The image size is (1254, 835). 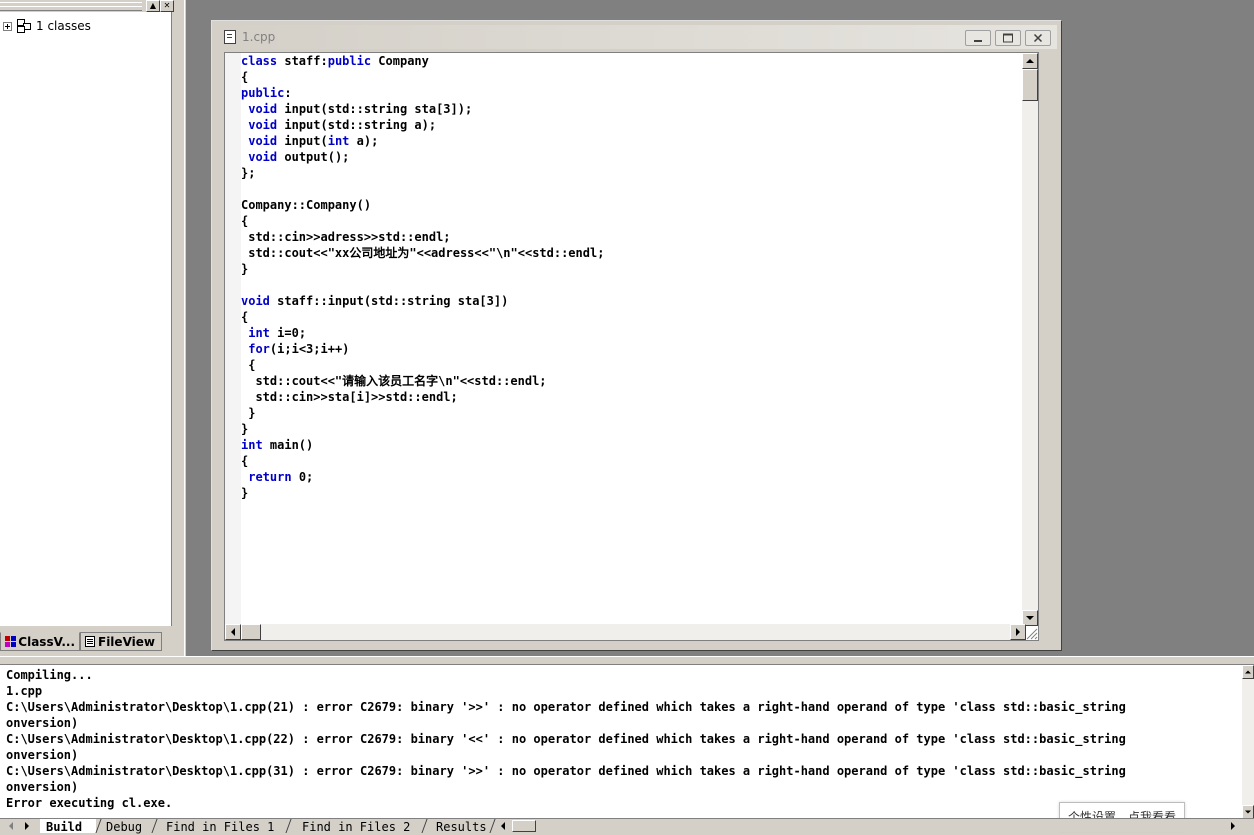 I want to click on code-line: for(i;i<3;i++), so click(x=295, y=349).